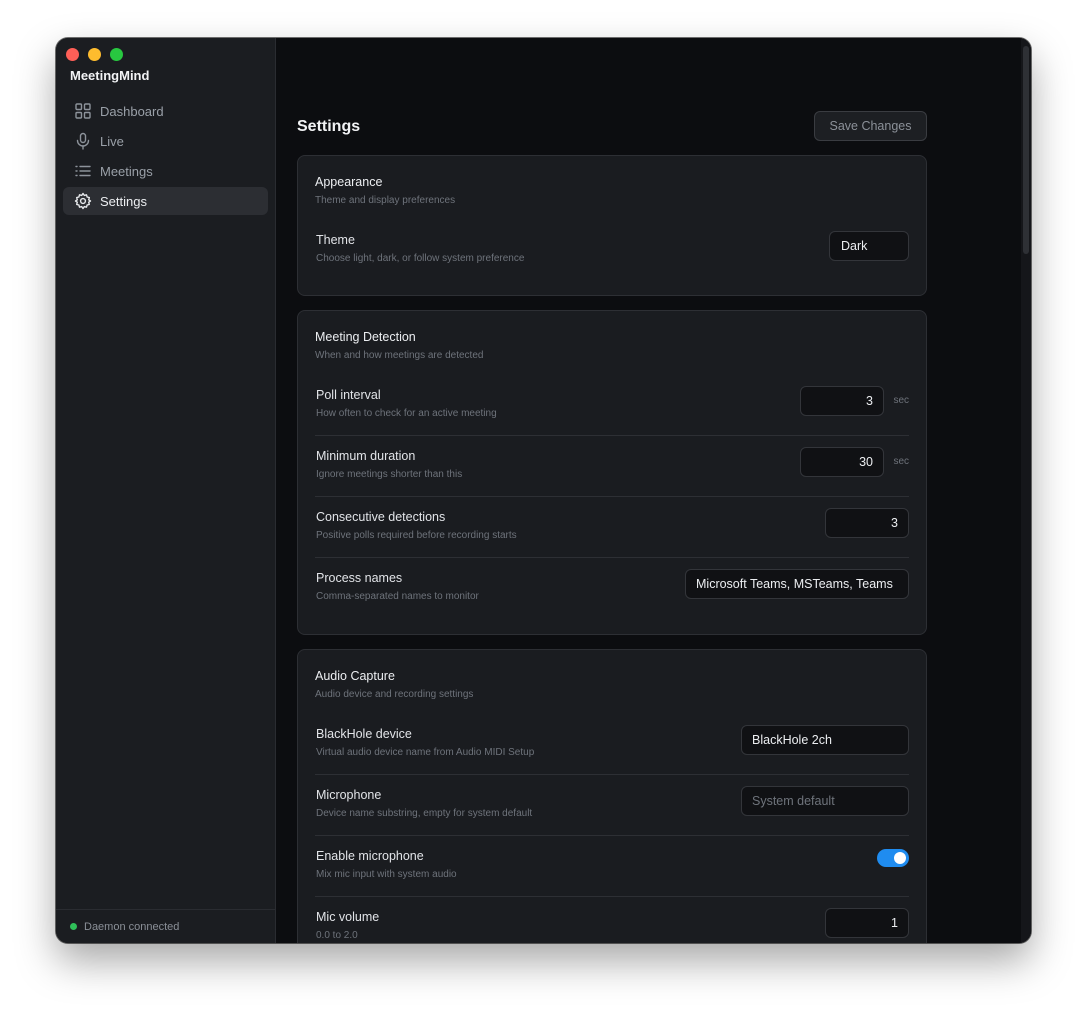 This screenshot has height=1017, width=1087. I want to click on row-label: Poll interval, so click(348, 395).